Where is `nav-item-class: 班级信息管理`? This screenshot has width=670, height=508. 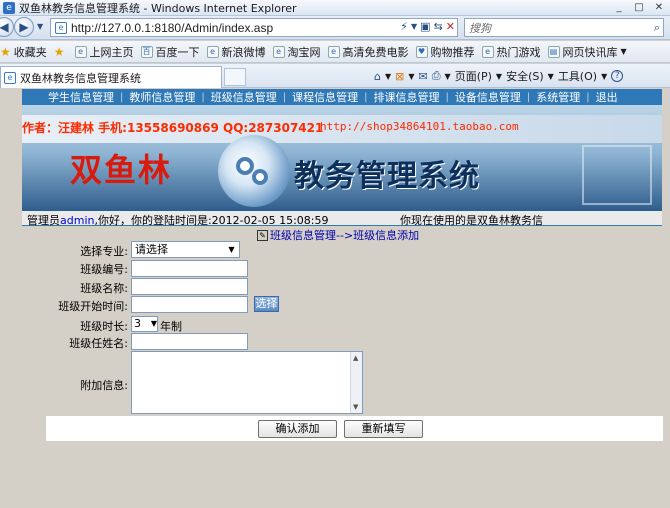 nav-item-class: 班级信息管理 is located at coordinates (244, 97).